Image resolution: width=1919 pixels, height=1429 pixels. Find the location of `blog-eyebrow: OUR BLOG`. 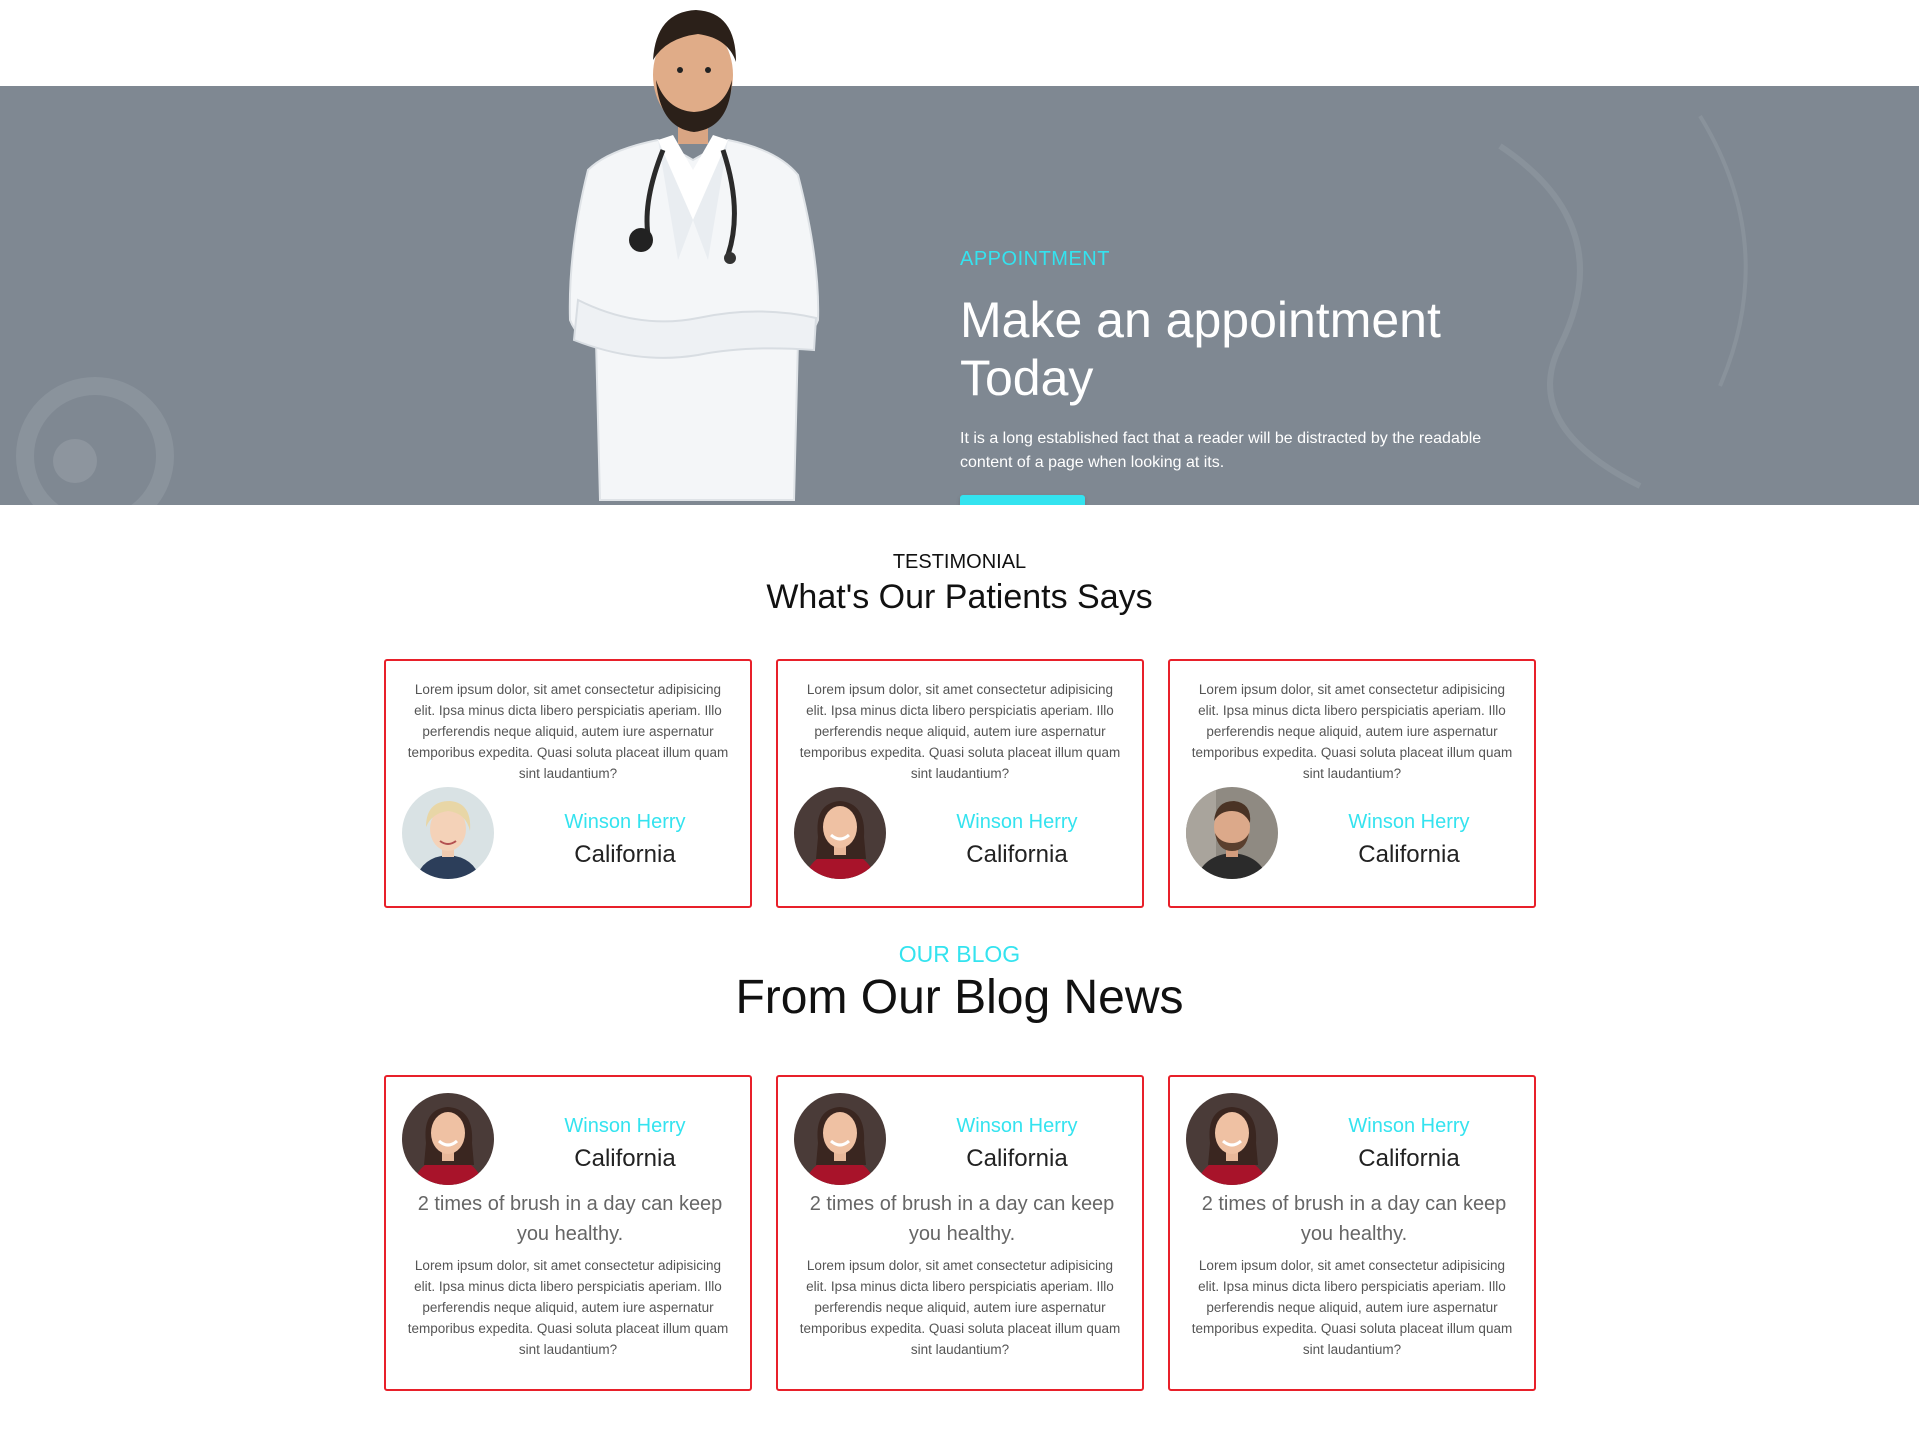

blog-eyebrow: OUR BLOG is located at coordinates (959, 954).